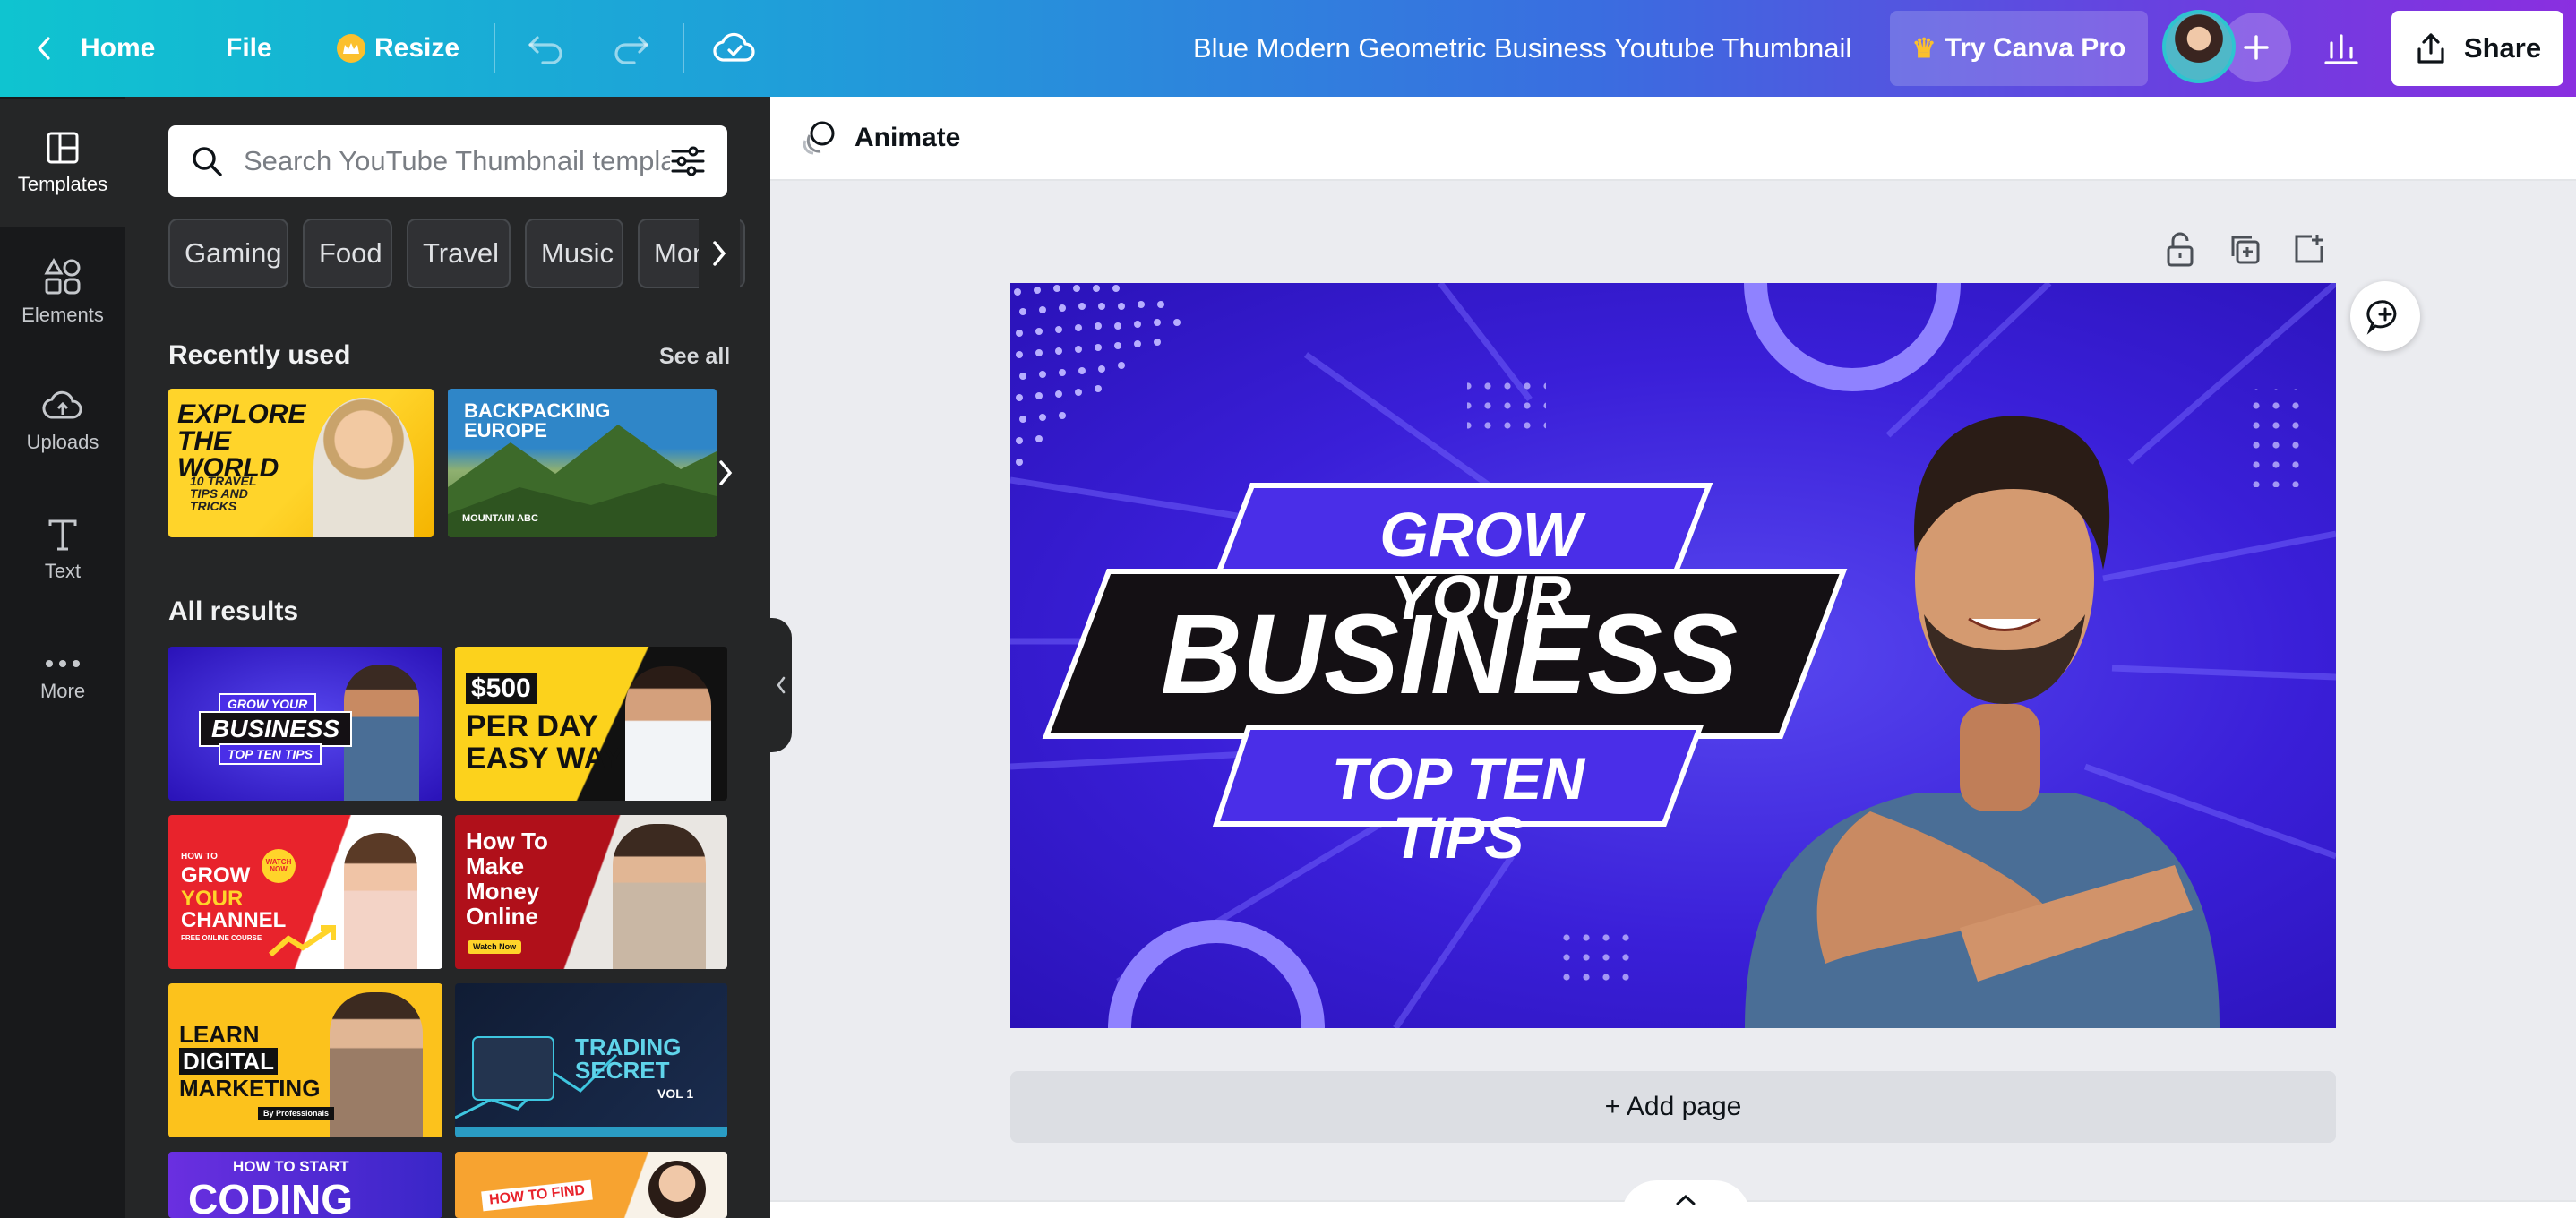  What do you see at coordinates (417, 48) in the screenshot?
I see `resize-label: Resize` at bounding box center [417, 48].